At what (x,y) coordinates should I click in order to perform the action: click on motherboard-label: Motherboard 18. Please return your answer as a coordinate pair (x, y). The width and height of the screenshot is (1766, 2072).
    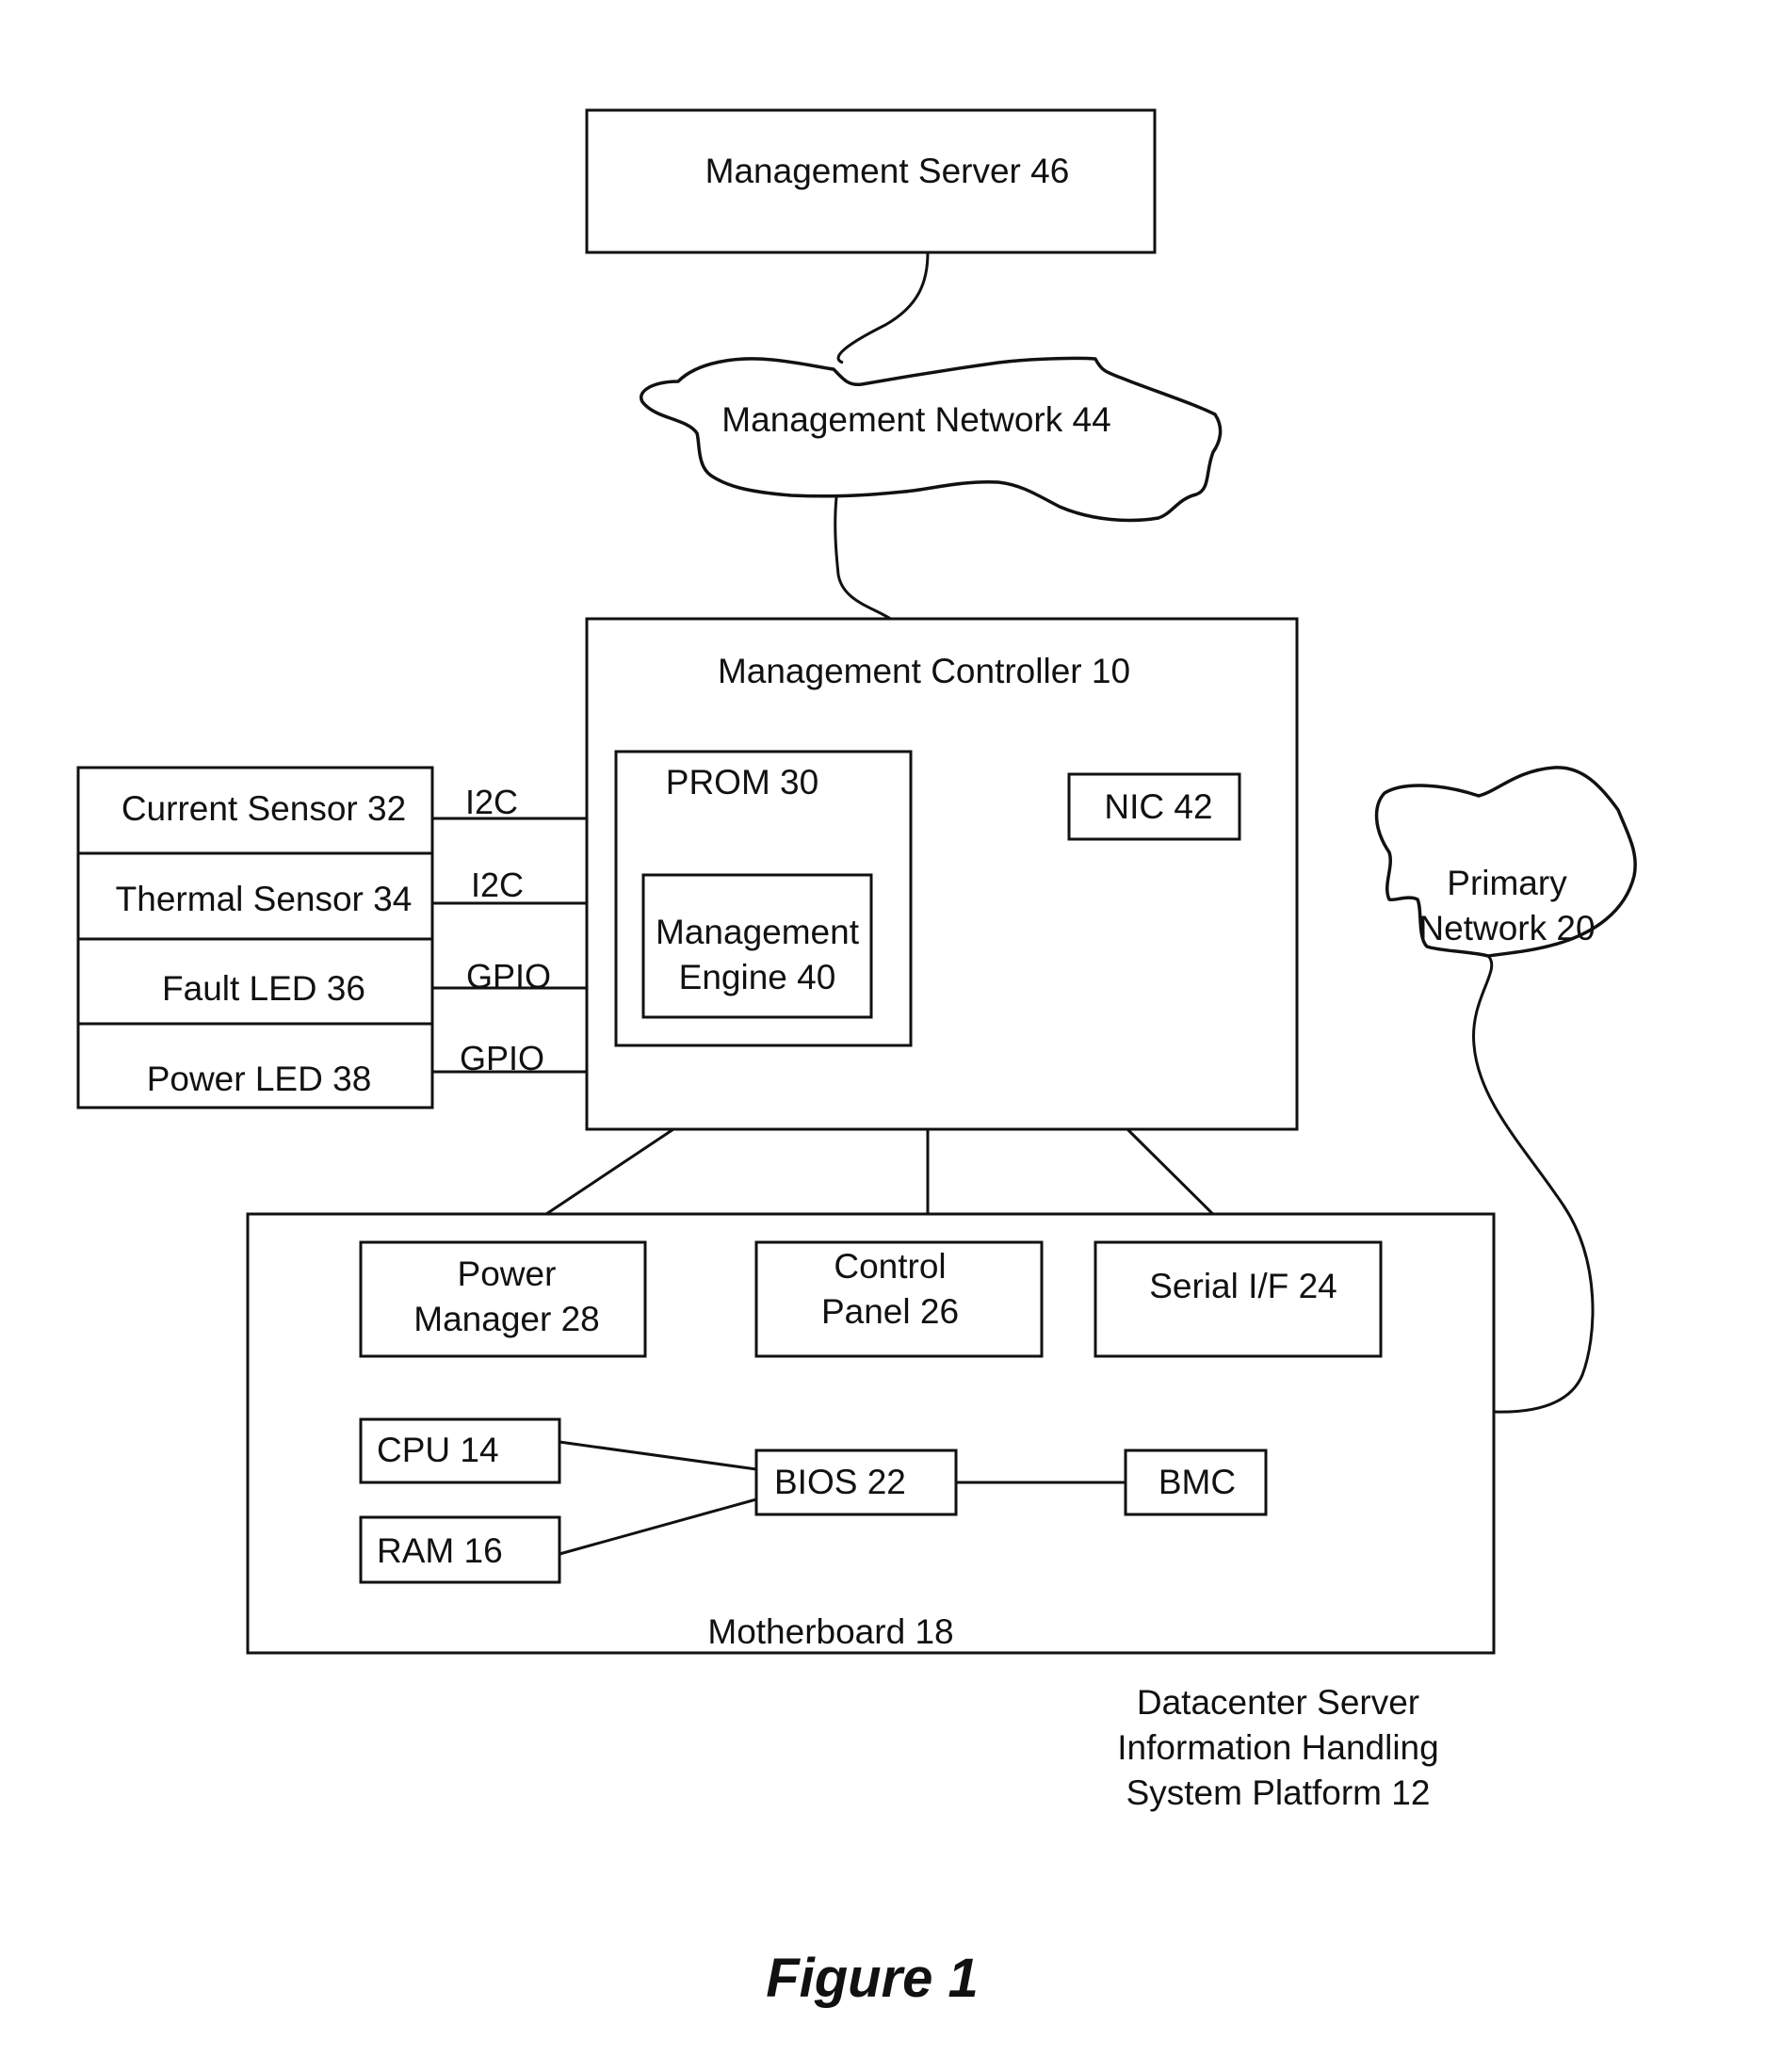
    Looking at the image, I should click on (830, 1631).